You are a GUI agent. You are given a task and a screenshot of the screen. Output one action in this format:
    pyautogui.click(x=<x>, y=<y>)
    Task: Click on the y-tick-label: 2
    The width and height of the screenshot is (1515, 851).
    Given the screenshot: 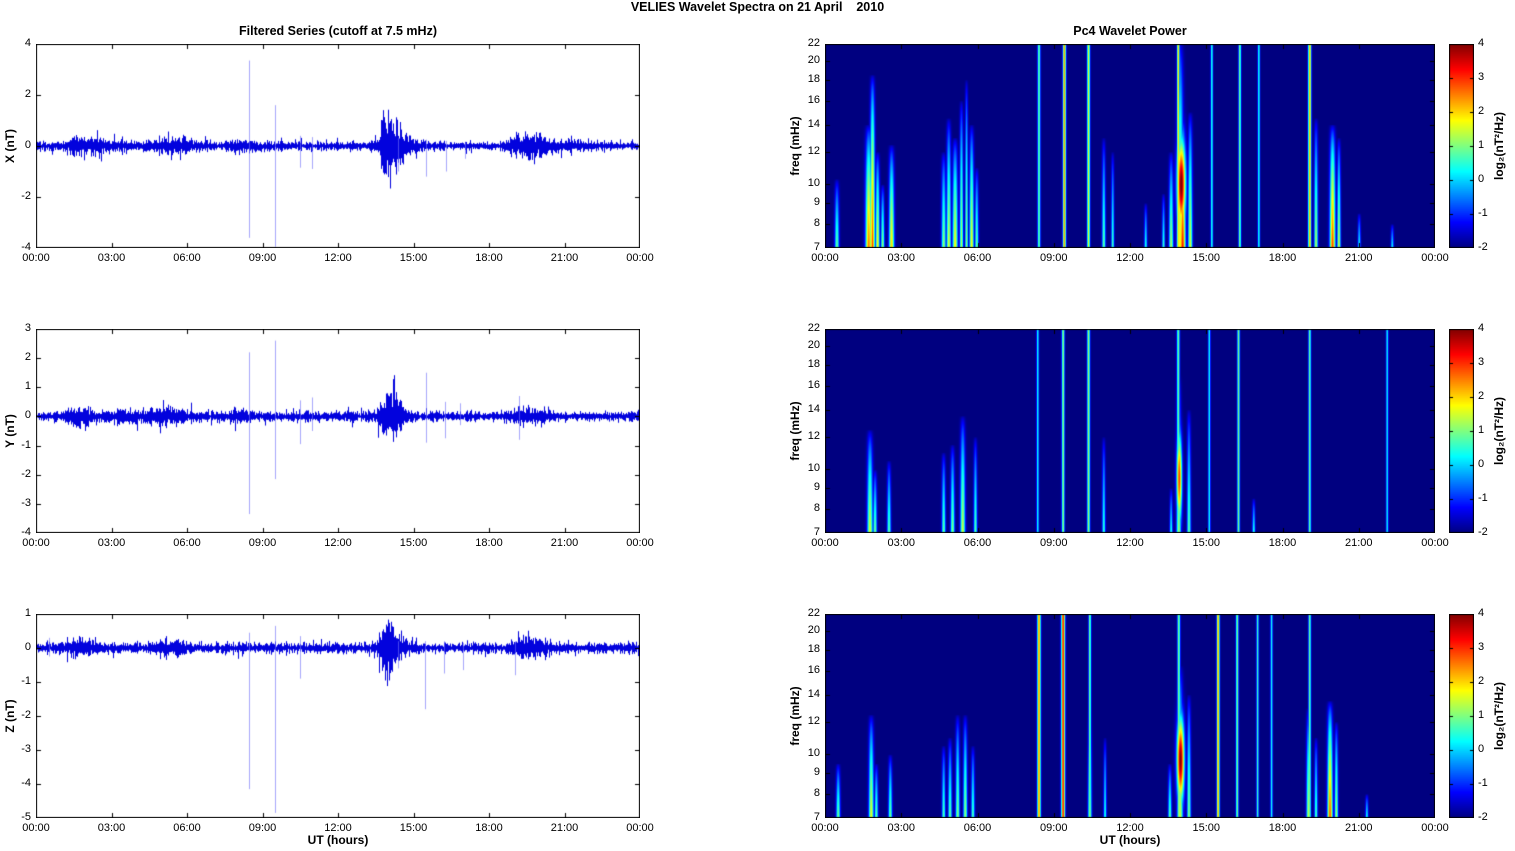 What is the action you would take?
    pyautogui.click(x=27, y=357)
    